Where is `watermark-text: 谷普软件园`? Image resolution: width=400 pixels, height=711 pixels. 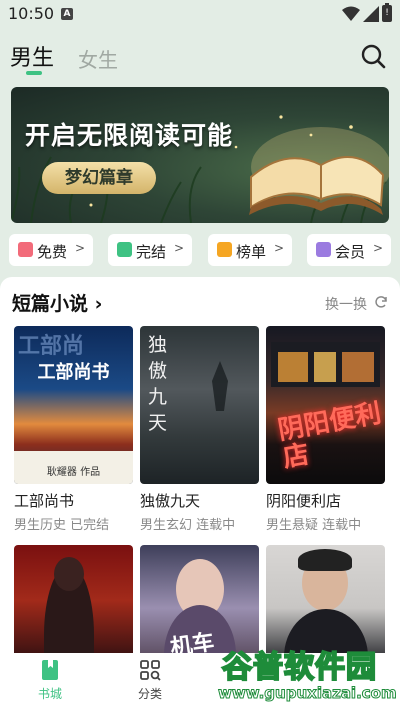
watermark-text: 谷普软件园 is located at coordinates (299, 667).